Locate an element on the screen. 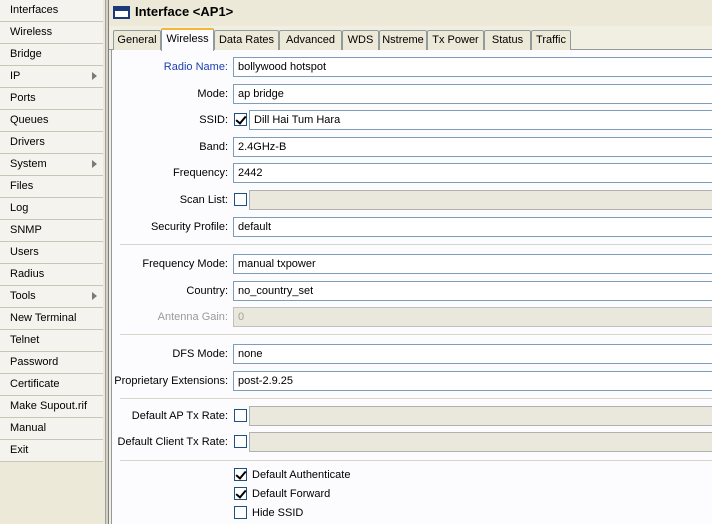  tab-data-rates: Data Rates is located at coordinates (246, 40).